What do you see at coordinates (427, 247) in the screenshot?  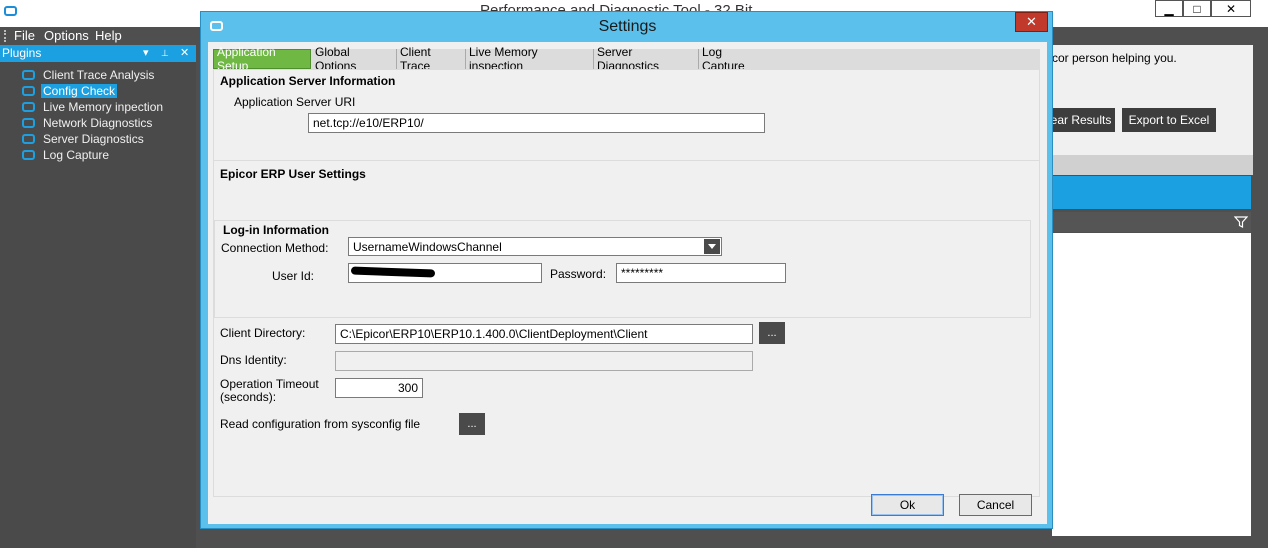 I see `connection-method-value: UsernameWindowsChannel` at bounding box center [427, 247].